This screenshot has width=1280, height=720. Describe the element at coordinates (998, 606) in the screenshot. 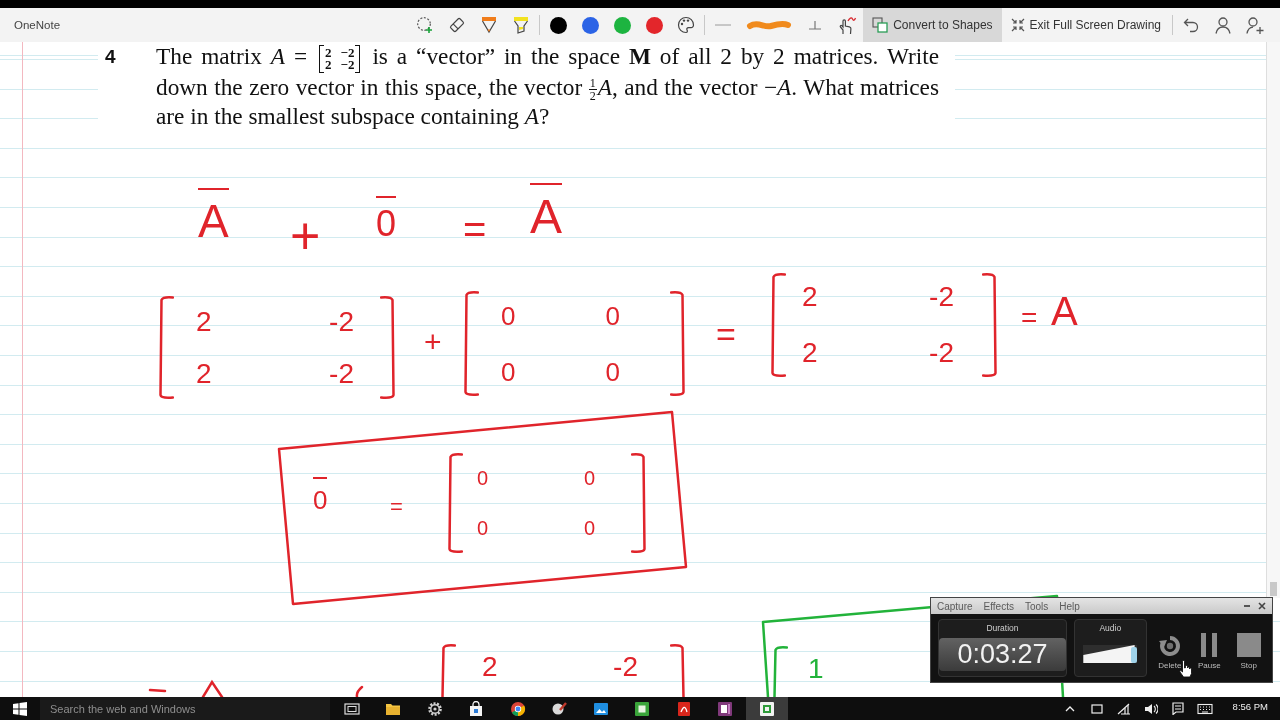

I see `menu-item: Effects` at that location.